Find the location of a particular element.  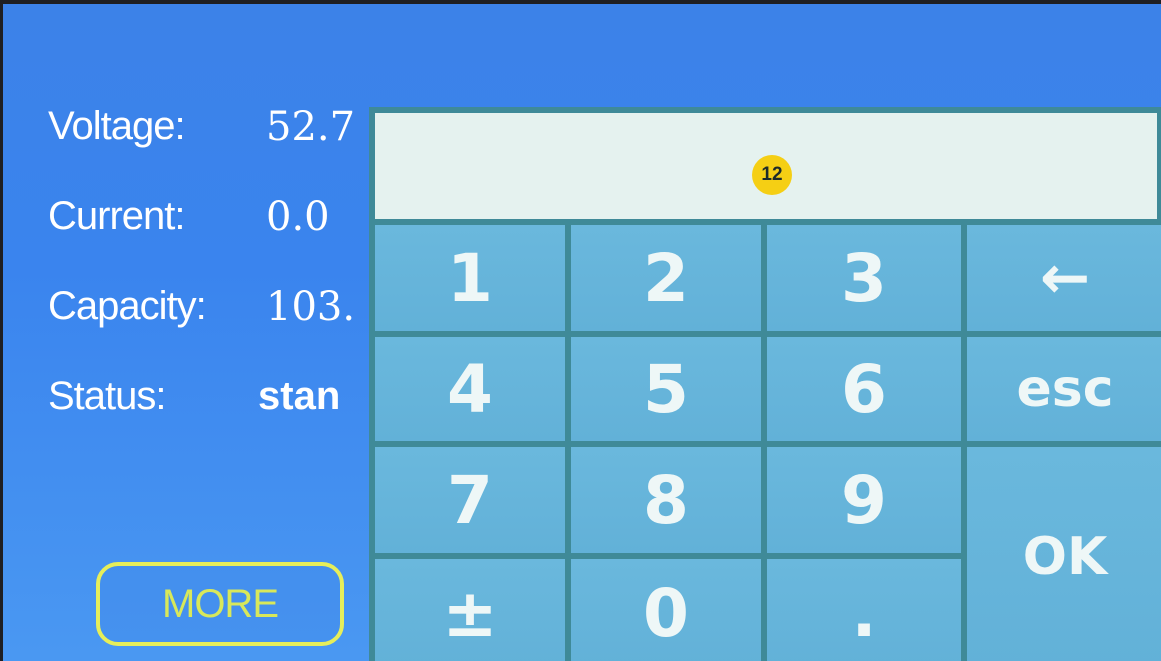

status-value: stan is located at coordinates (299, 396).